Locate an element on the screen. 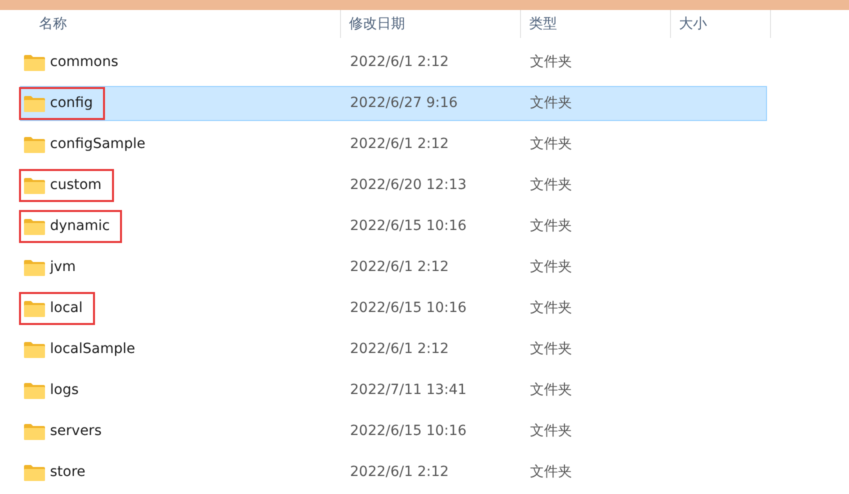 Image resolution: width=849 pixels, height=494 pixels. file-row: logs 2022/7/11 13:41 文件夹 is located at coordinates (393, 390).